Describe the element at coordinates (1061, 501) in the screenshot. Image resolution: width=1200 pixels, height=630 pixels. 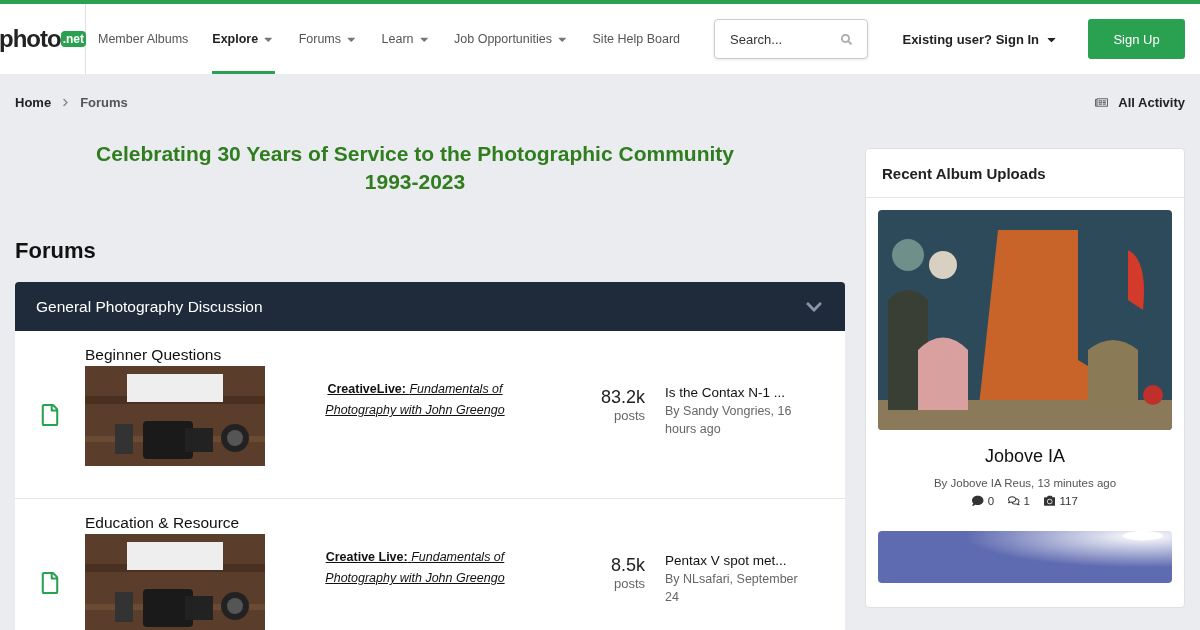
I see `image-count: 117` at that location.